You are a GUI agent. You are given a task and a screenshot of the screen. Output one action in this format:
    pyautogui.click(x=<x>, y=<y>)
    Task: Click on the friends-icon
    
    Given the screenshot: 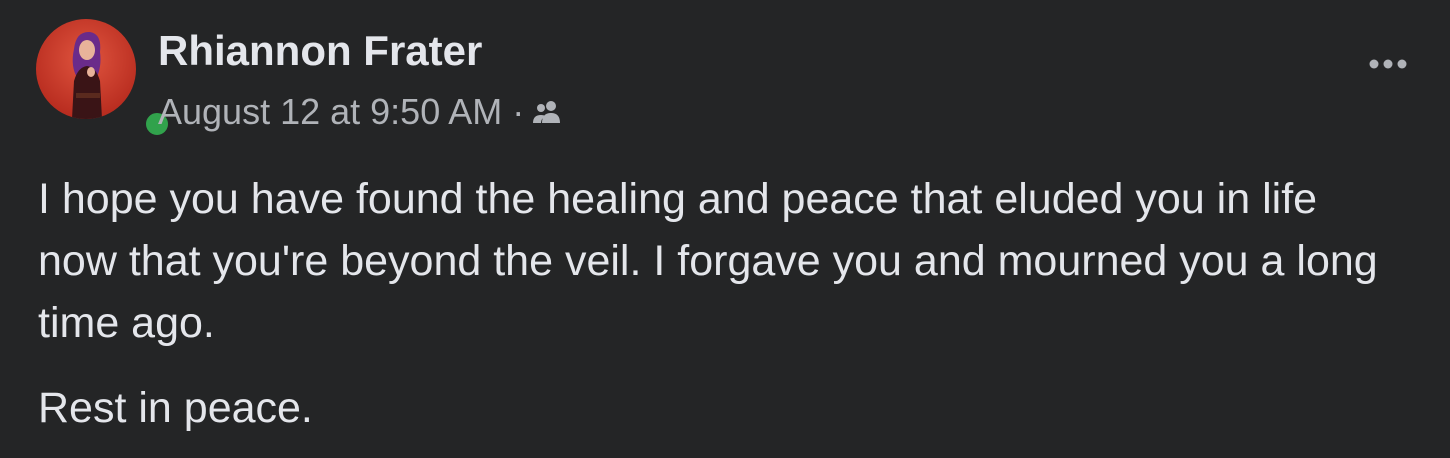 What is the action you would take?
    pyautogui.click(x=547, y=112)
    